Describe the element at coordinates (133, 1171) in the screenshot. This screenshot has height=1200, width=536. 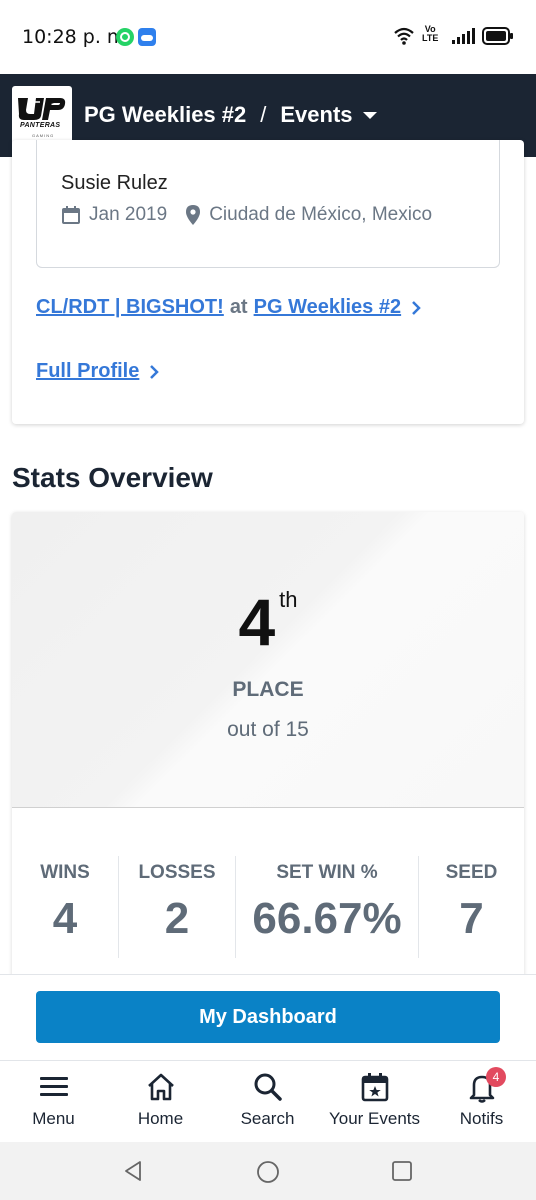
I see `back-icon` at that location.